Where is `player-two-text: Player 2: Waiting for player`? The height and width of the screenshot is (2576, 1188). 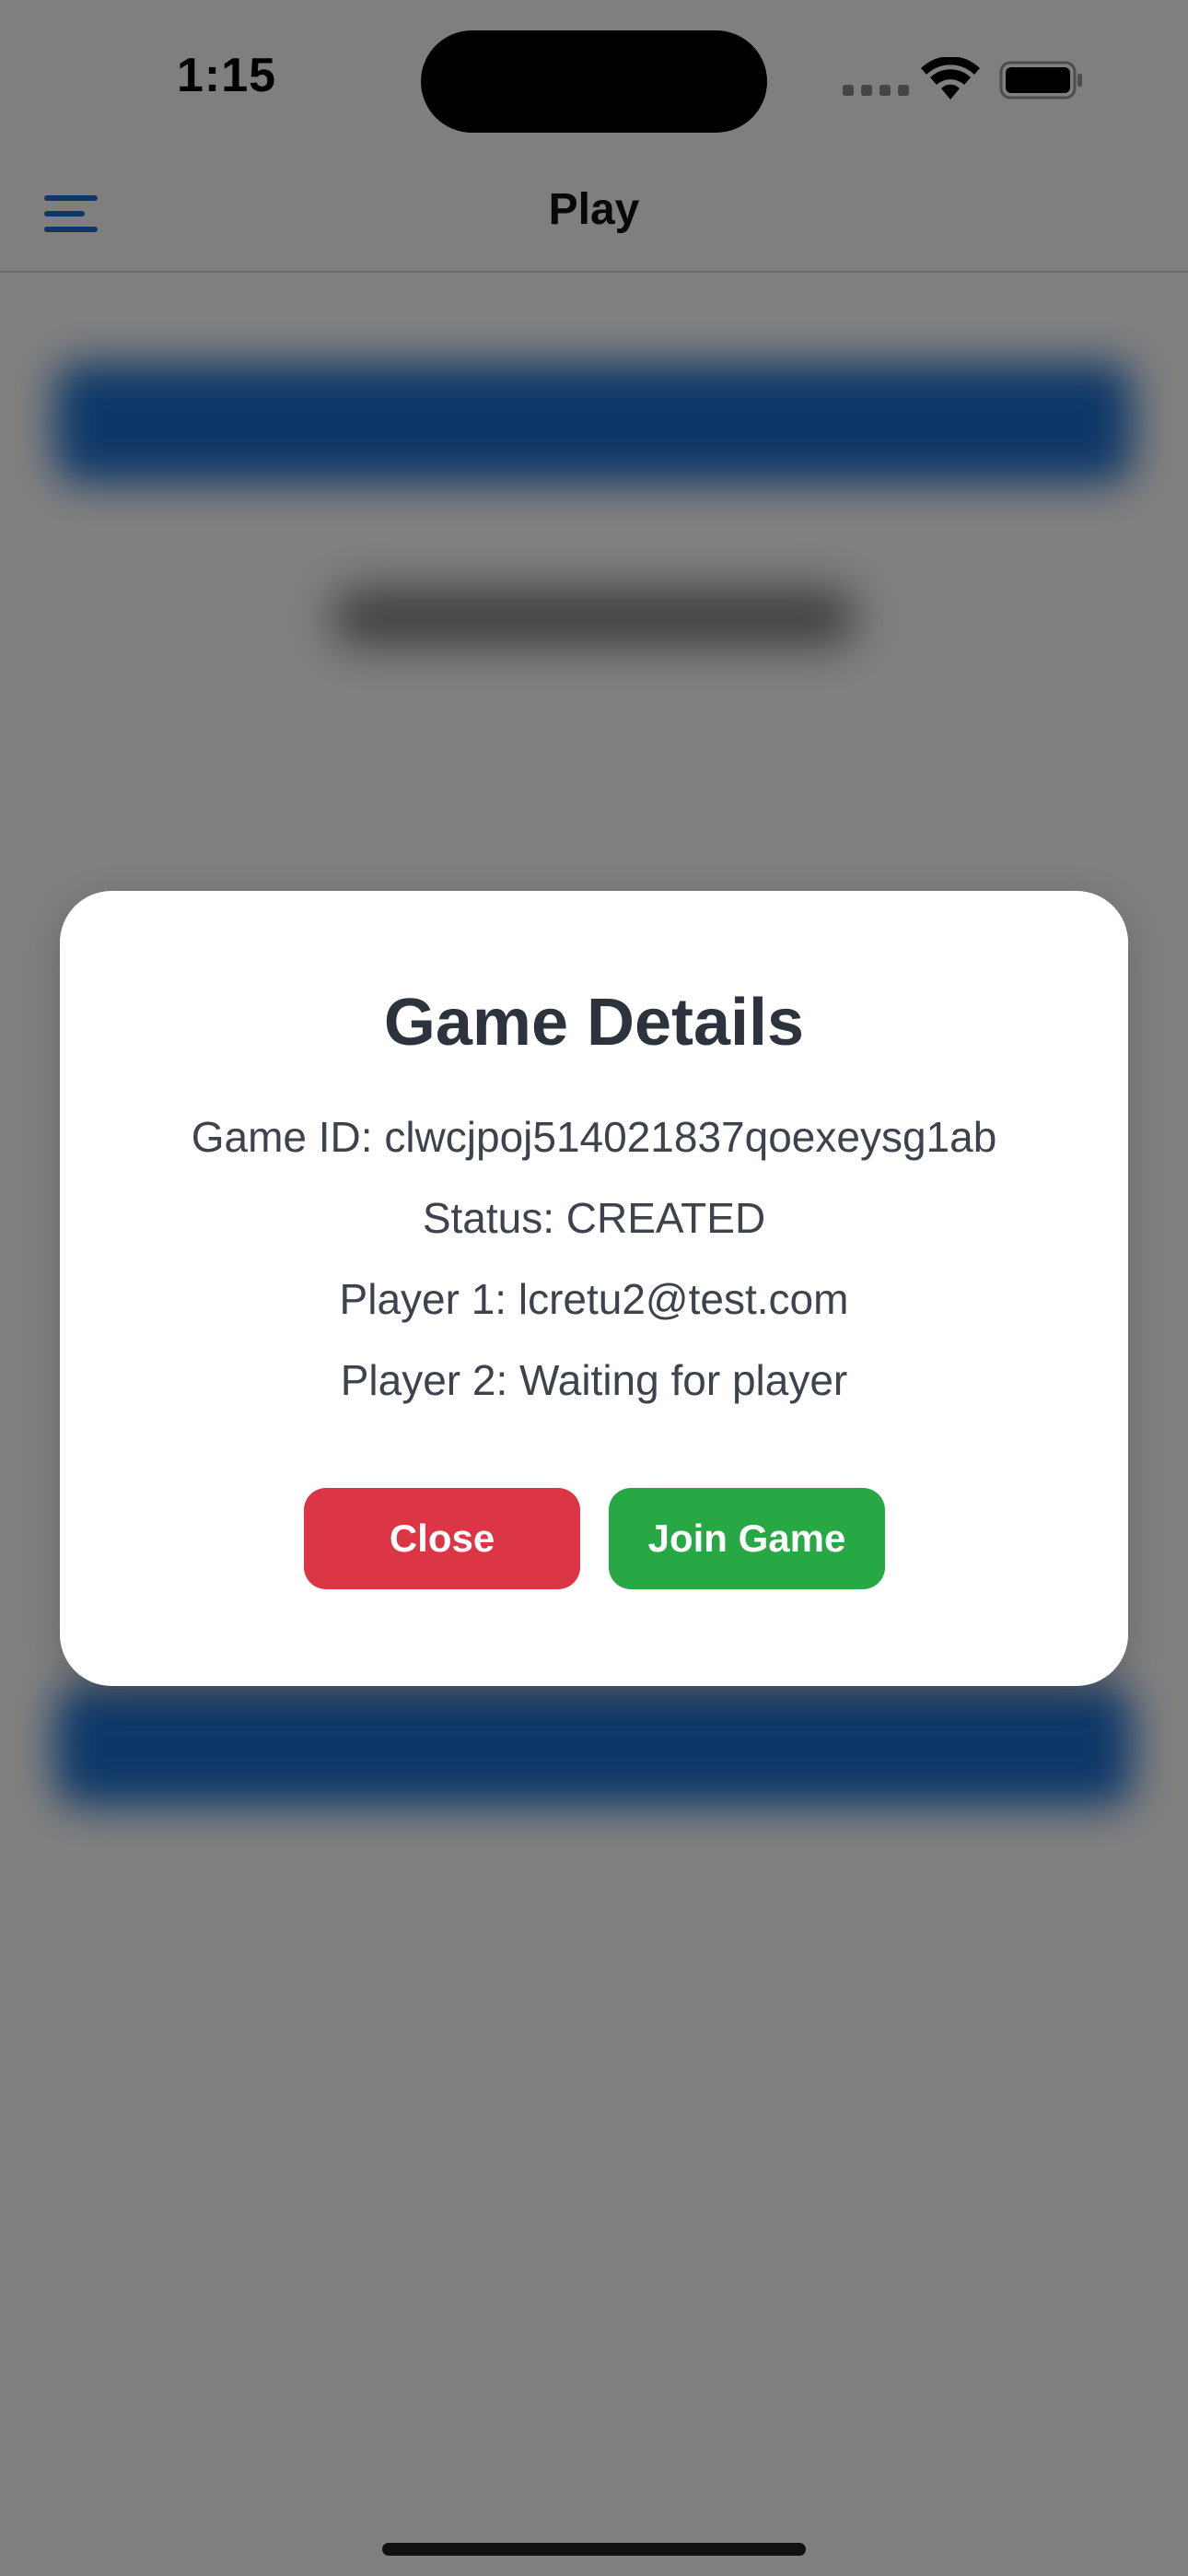
player-two-text: Player 2: Waiting for player is located at coordinates (594, 1380).